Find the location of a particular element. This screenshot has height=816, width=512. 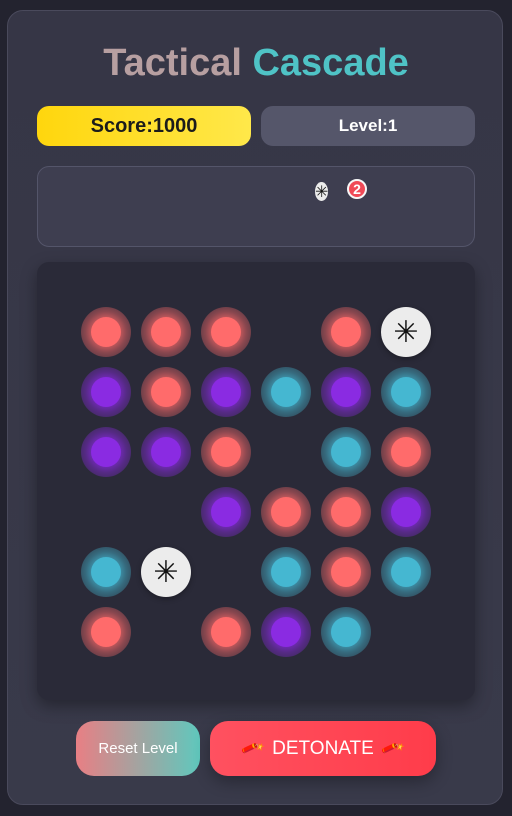

reset-level-button: Reset Level is located at coordinates (138, 748).